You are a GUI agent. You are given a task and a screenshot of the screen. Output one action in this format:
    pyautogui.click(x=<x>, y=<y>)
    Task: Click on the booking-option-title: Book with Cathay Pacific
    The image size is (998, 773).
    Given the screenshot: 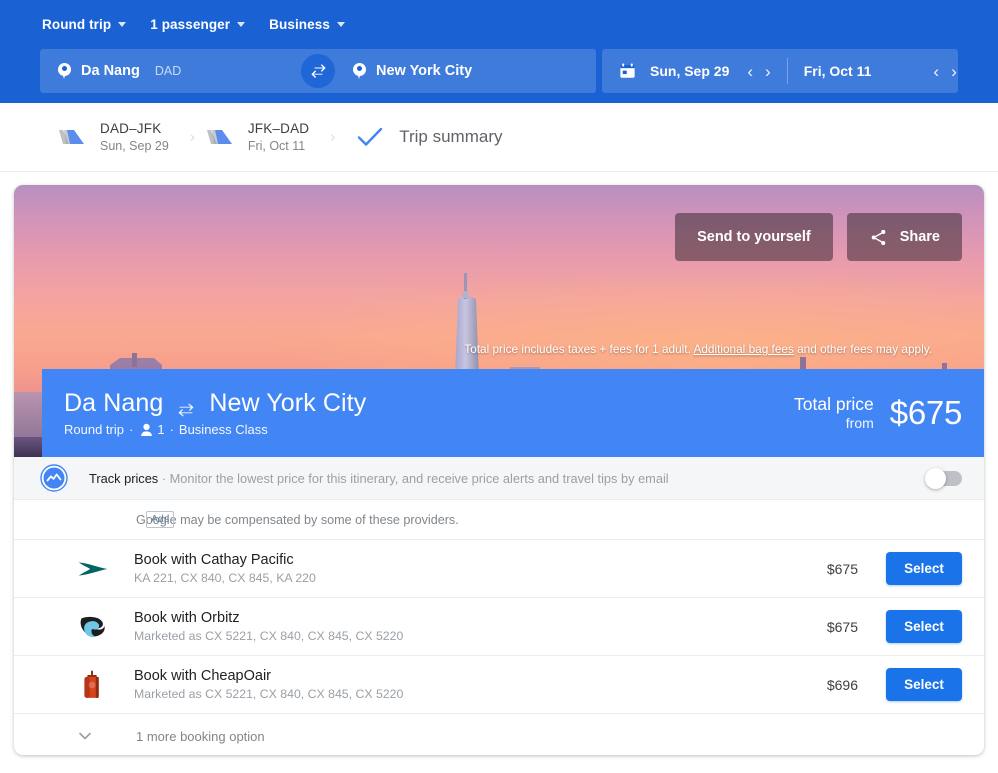 What is the action you would take?
    pyautogui.click(x=214, y=560)
    